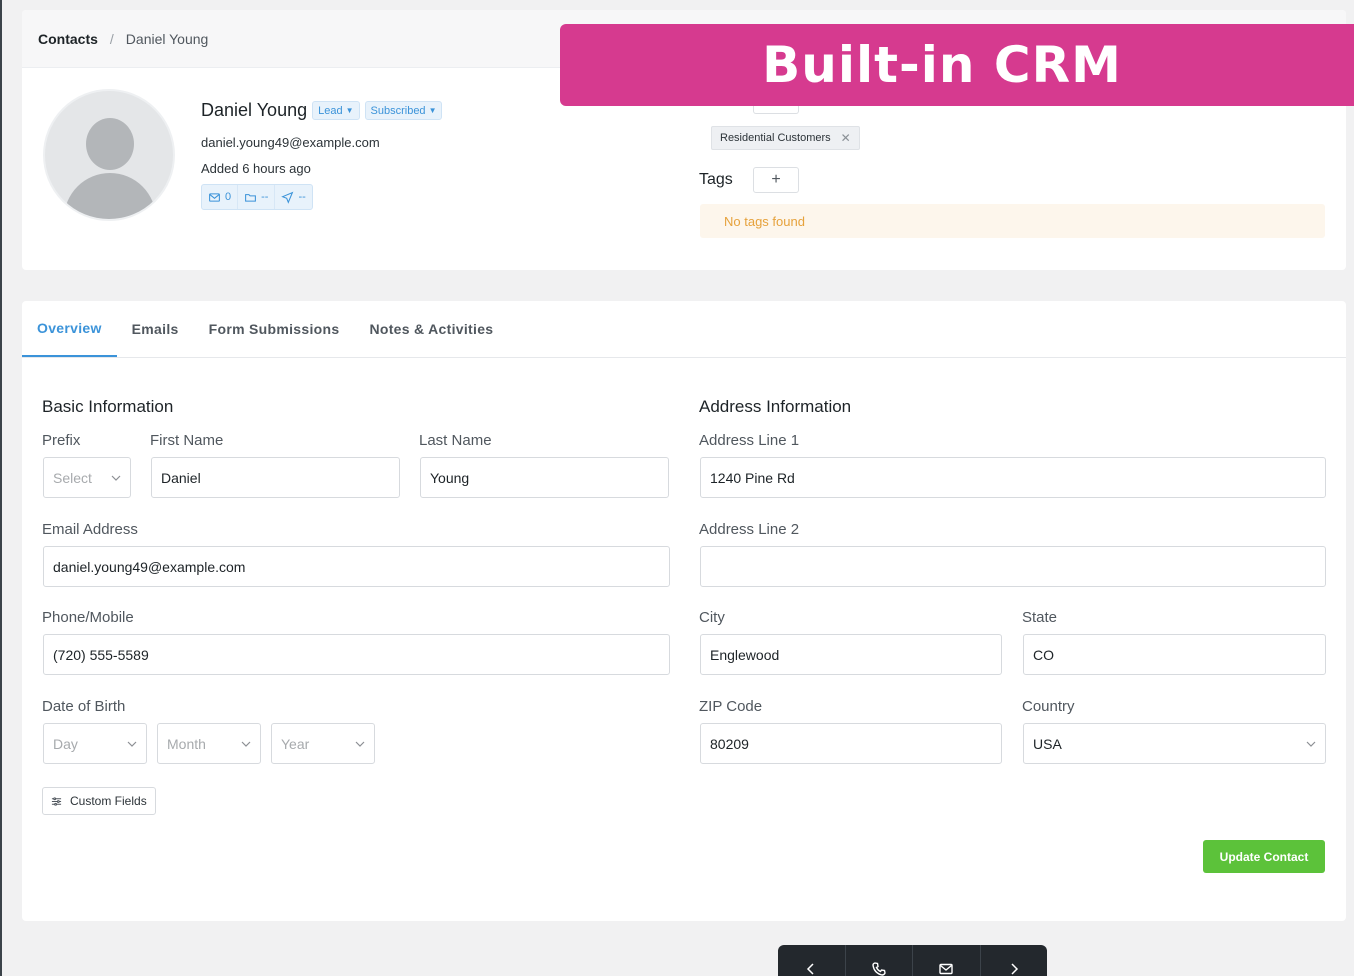  Describe the element at coordinates (431, 329) in the screenshot. I see `tab-notes-activities: Notes & Activities` at that location.